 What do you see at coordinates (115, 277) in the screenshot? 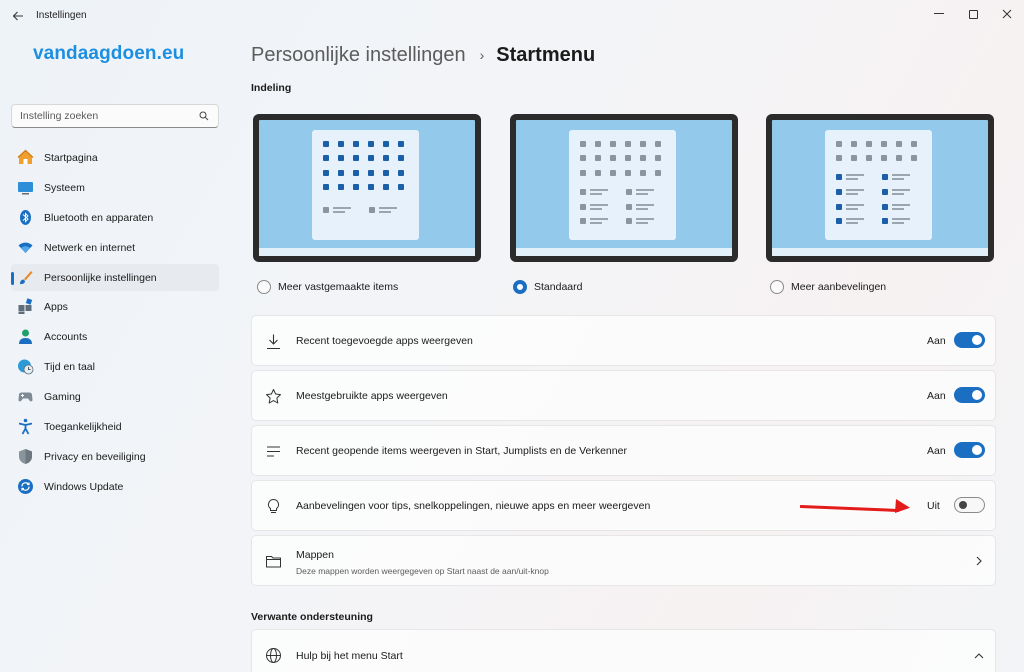
I see `sidebar-item-persoonlijke-instellingen: Persoonlijke instellingen` at bounding box center [115, 277].